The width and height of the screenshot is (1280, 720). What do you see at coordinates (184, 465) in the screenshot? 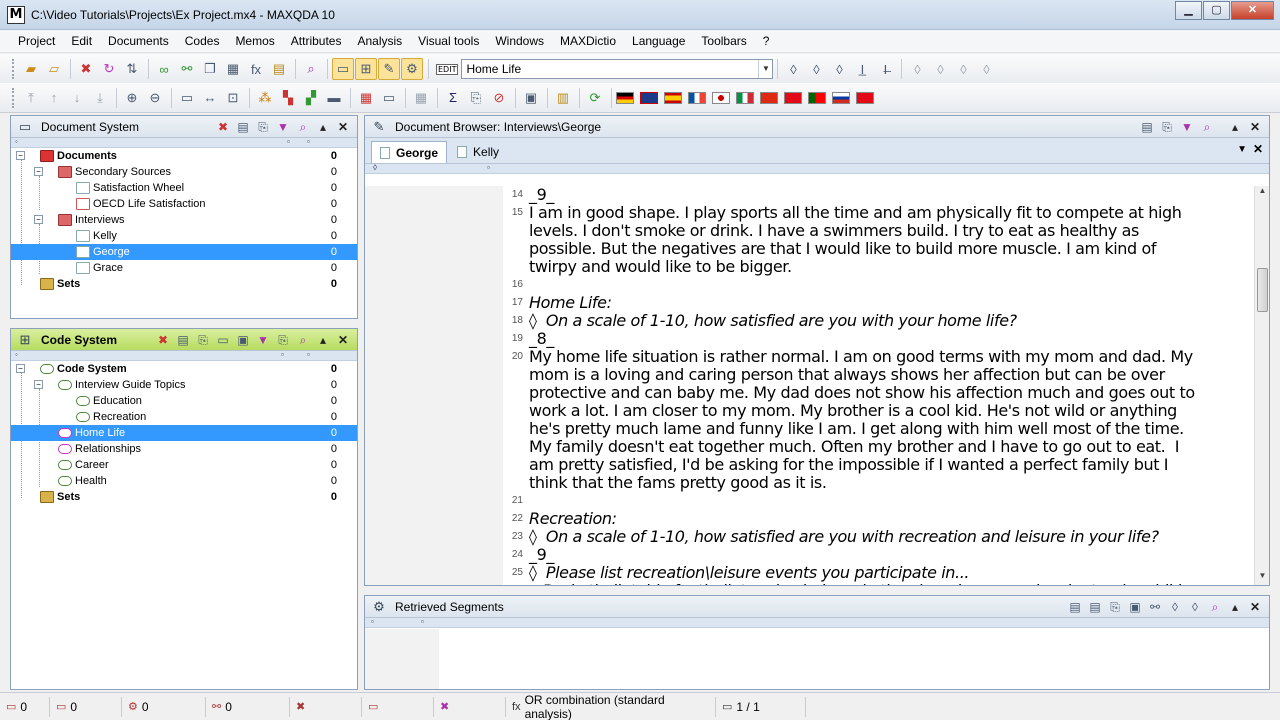
I see `code-row-career: Career 0` at bounding box center [184, 465].